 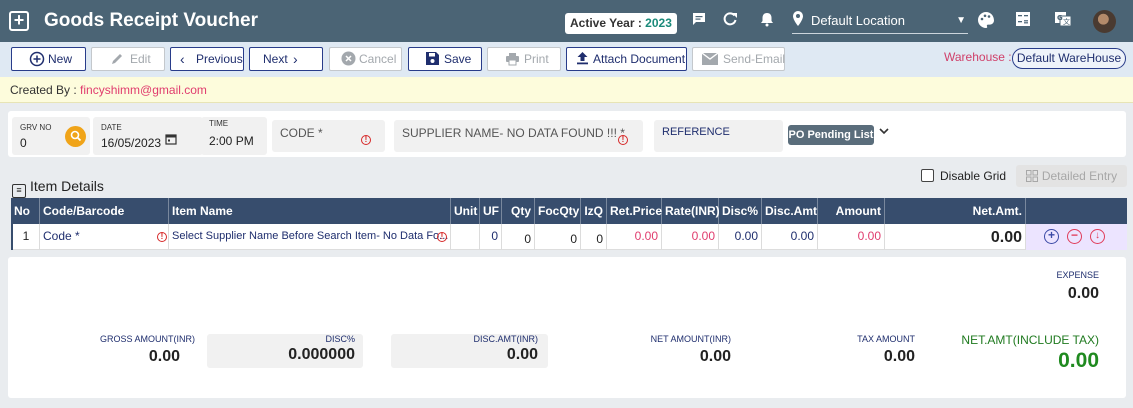 I want to click on detailed-entry-button: Detailed Entry, so click(x=1071, y=176).